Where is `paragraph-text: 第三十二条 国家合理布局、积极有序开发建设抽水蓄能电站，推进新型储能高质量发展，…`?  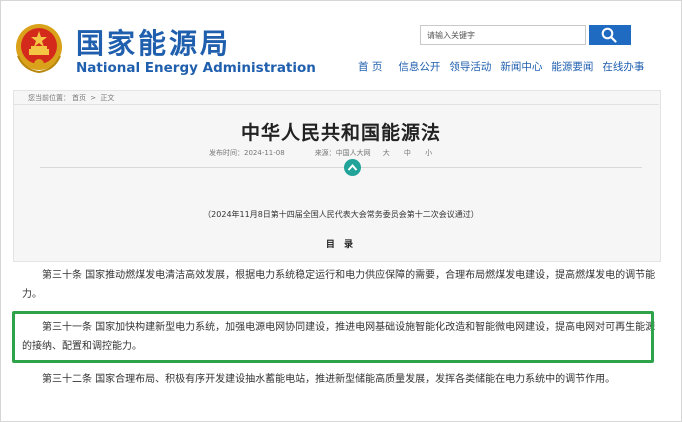
paragraph-text: 第三十二条 国家合理布局、积极有序开发建设抽水蓄能电站，推进新型储能高质量发展，… is located at coordinates (329, 379).